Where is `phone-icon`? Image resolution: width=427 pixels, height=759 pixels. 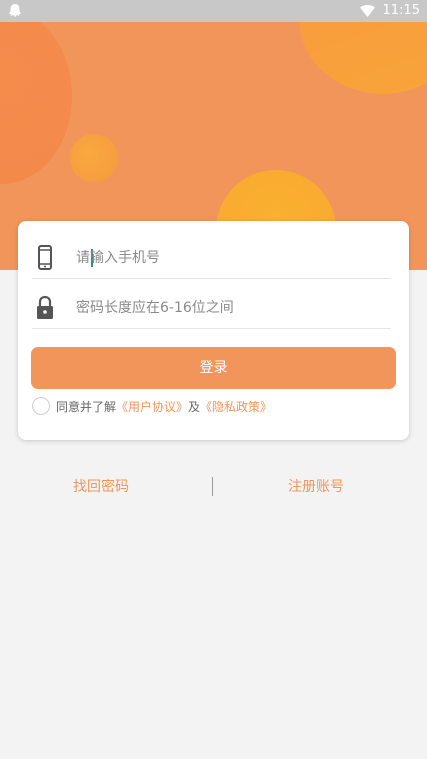 phone-icon is located at coordinates (45, 257).